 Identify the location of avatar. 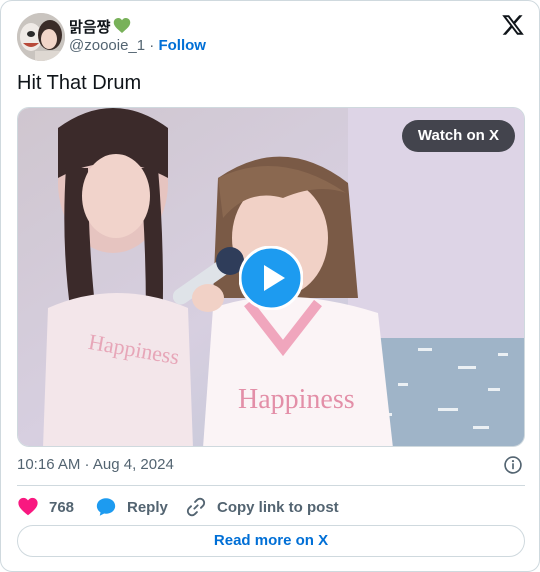
(41, 37).